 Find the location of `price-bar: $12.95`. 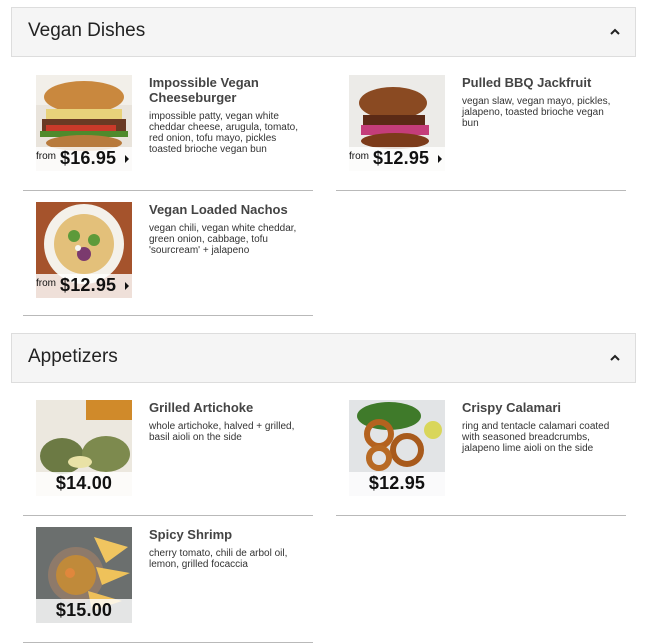

price-bar: $12.95 is located at coordinates (397, 484).